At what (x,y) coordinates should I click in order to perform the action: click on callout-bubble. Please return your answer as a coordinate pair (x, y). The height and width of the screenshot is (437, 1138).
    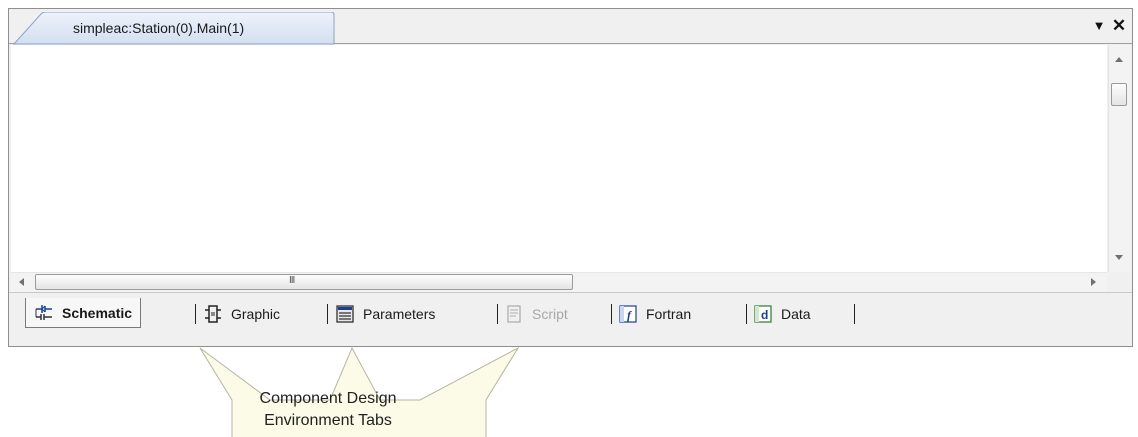
    Looking at the image, I should click on (359, 391).